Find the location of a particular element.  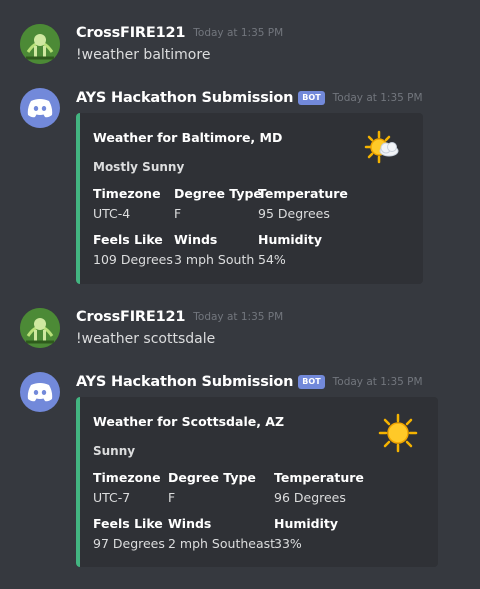

field-value: 54% is located at coordinates (272, 259).